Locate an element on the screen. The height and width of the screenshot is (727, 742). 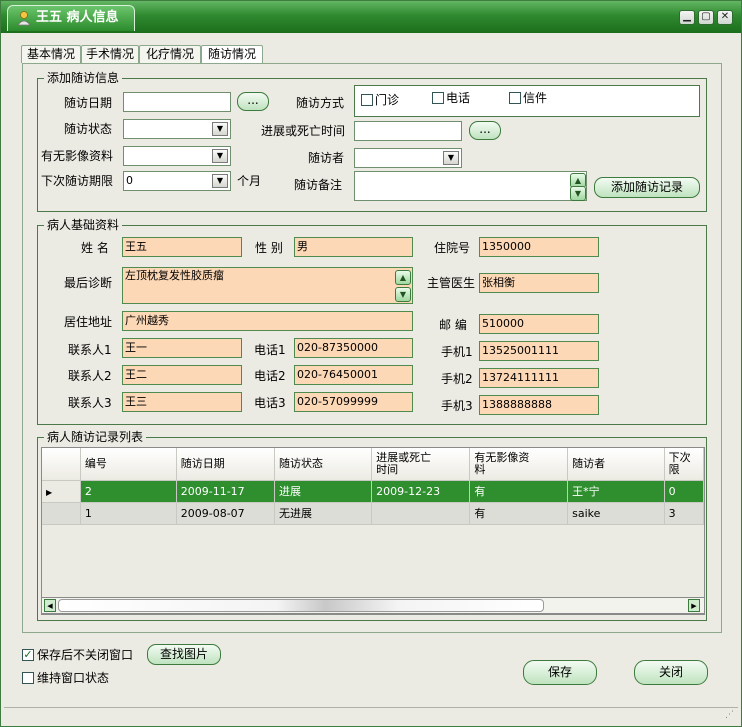
method-phone-checkbox is located at coordinates (438, 98).